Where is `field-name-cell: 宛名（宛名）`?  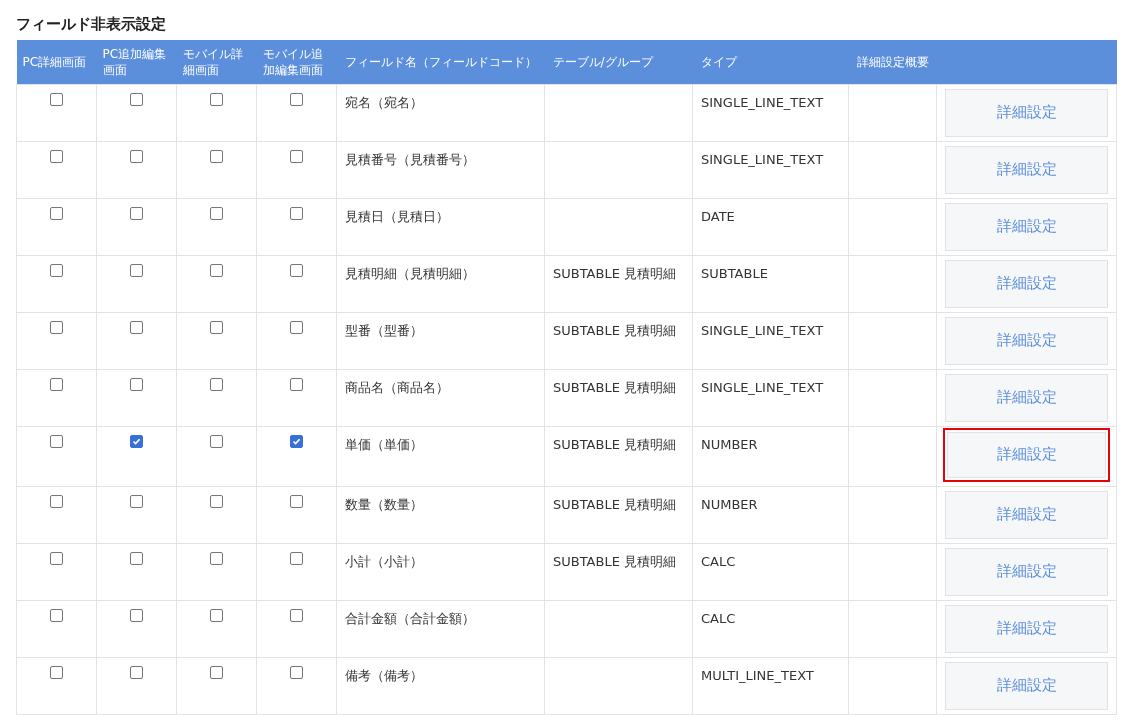 field-name-cell: 宛名（宛名） is located at coordinates (440, 112).